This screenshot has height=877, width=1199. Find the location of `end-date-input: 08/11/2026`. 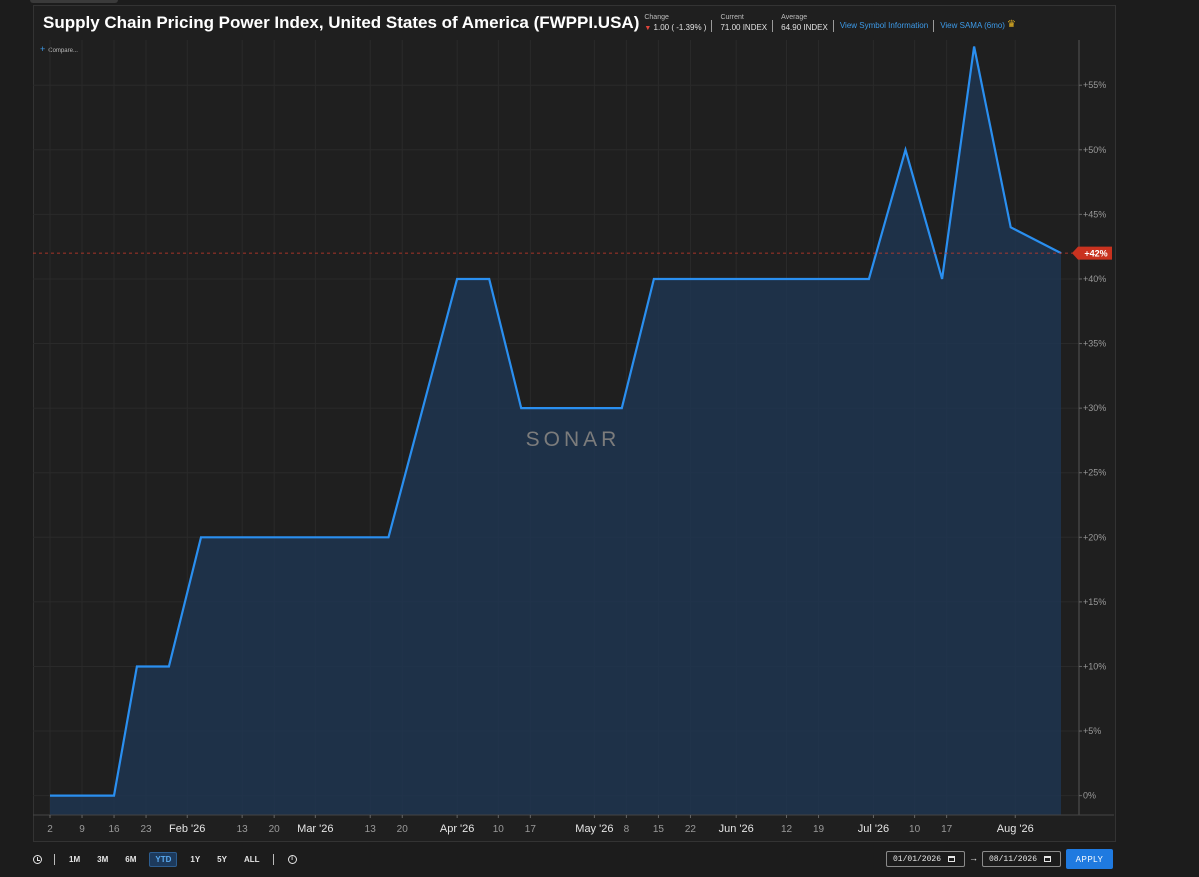

end-date-input: 08/11/2026 is located at coordinates (1021, 859).